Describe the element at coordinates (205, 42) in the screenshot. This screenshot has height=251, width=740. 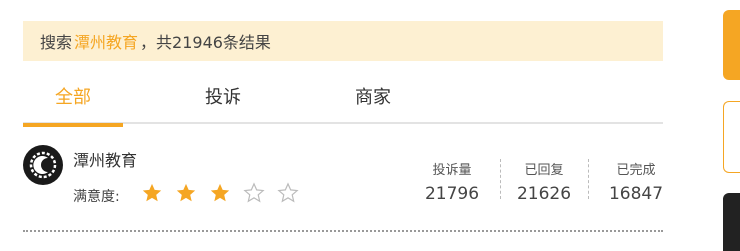
I see `search-result-count: ，共21946条结果` at that location.